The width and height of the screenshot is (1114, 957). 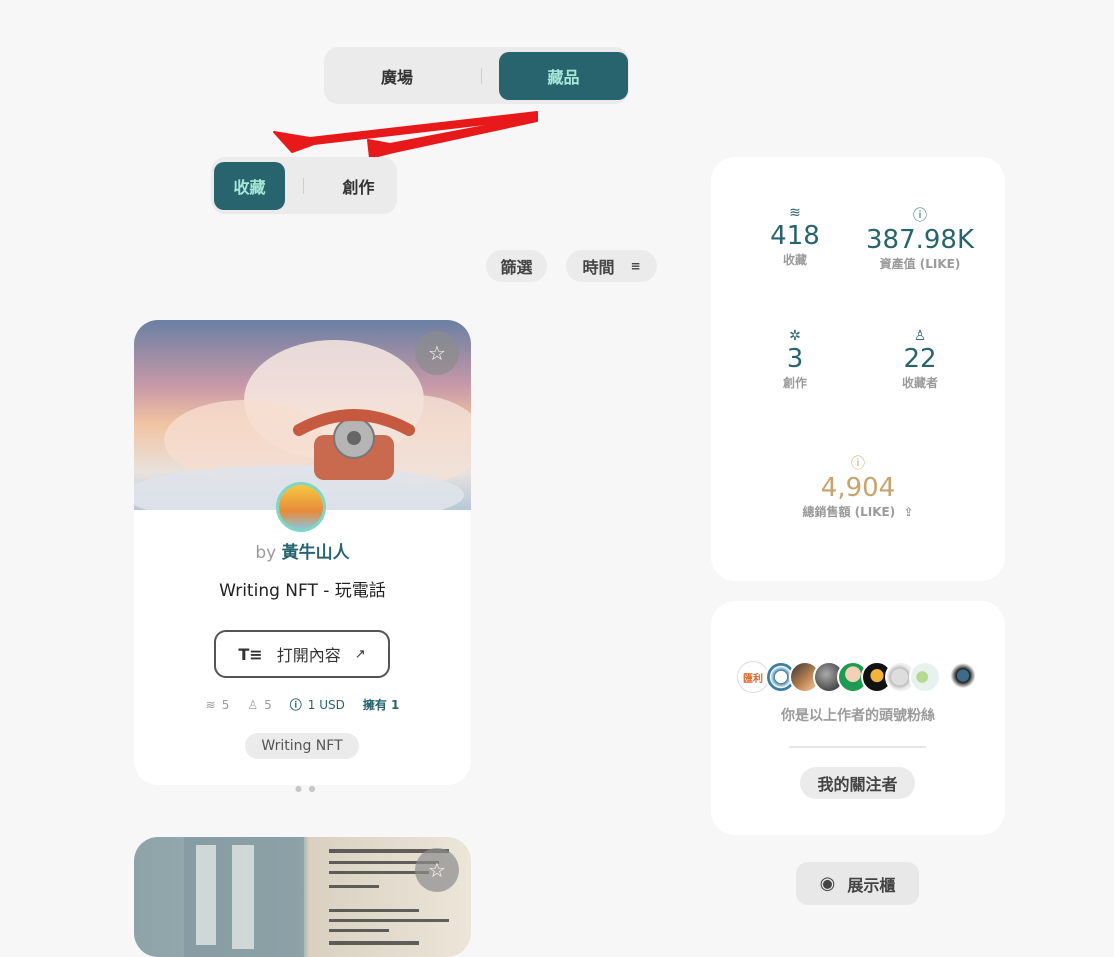 I want to click on sub-tab-switcher: 收藏 創作, so click(x=304, y=185).